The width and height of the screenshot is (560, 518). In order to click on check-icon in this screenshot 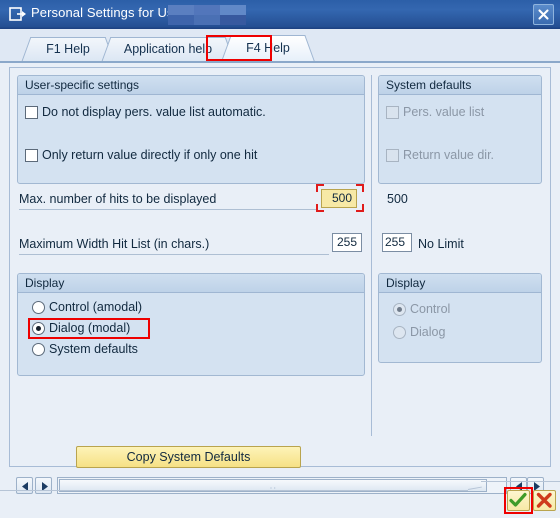, I will do `click(518, 499)`.